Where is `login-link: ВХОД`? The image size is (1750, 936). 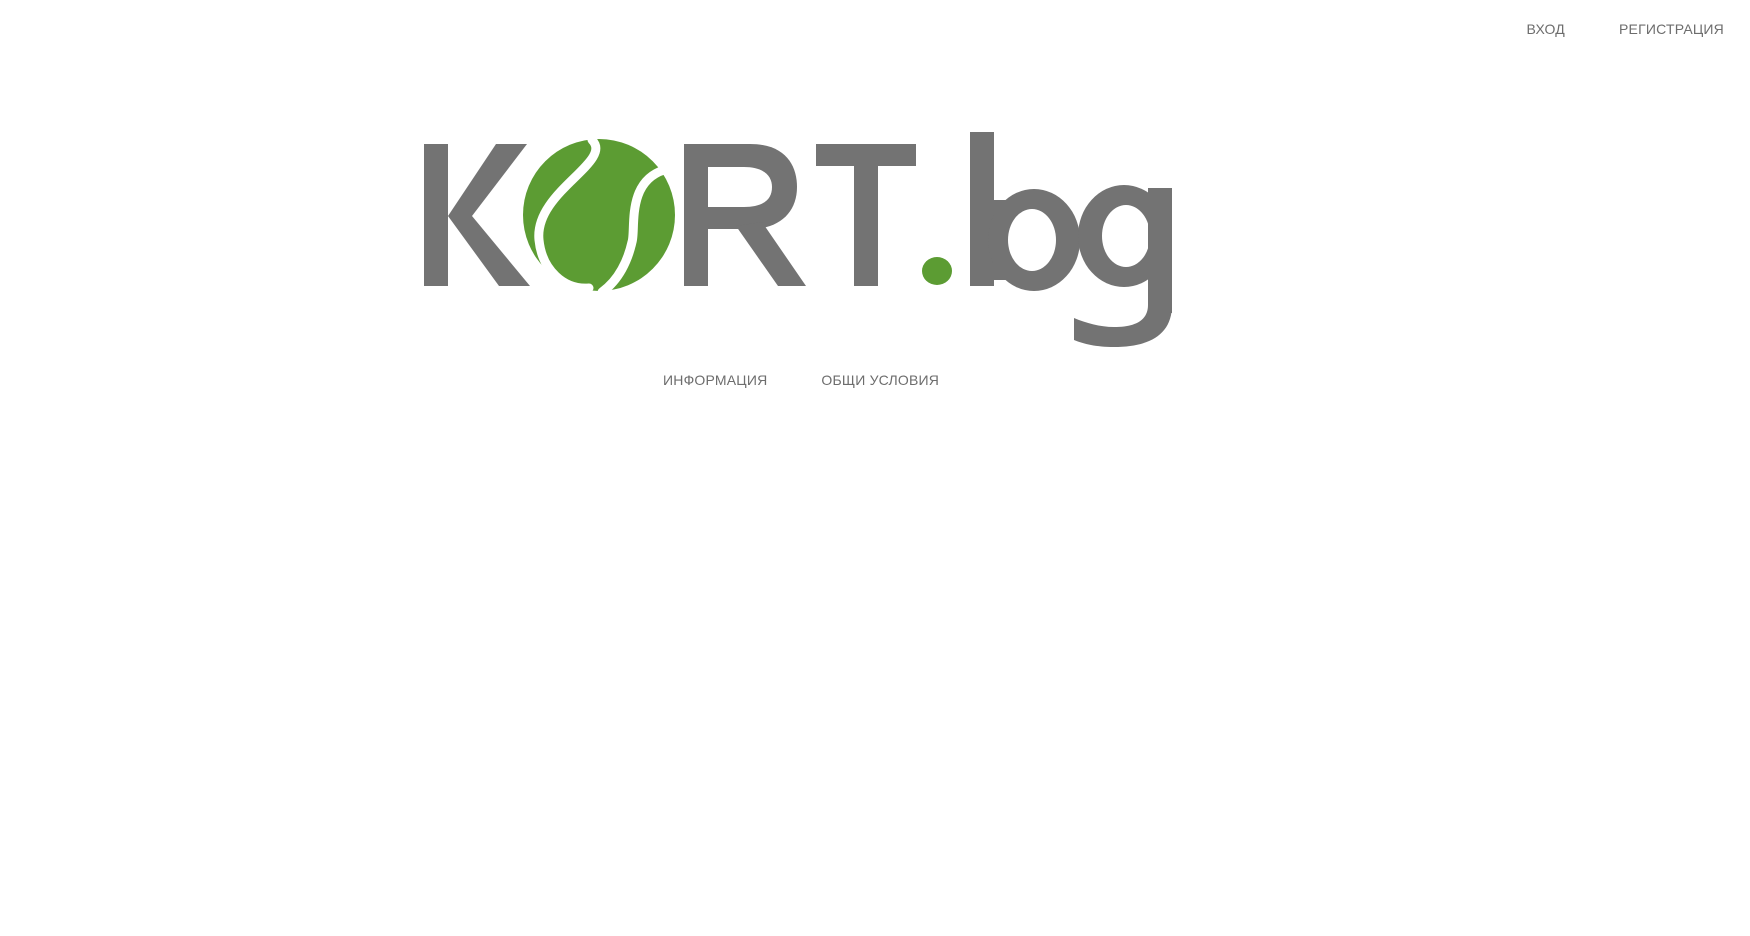
login-link: ВХОД is located at coordinates (1546, 29).